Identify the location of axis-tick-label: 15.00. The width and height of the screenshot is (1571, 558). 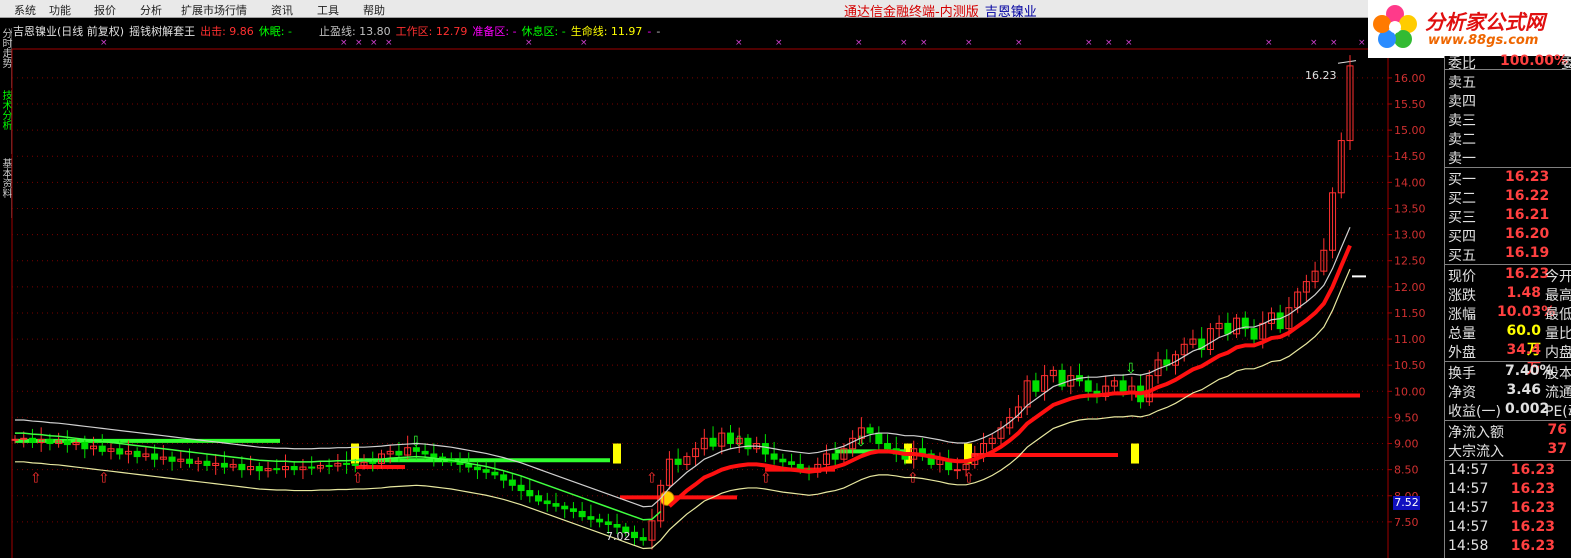
(1410, 130).